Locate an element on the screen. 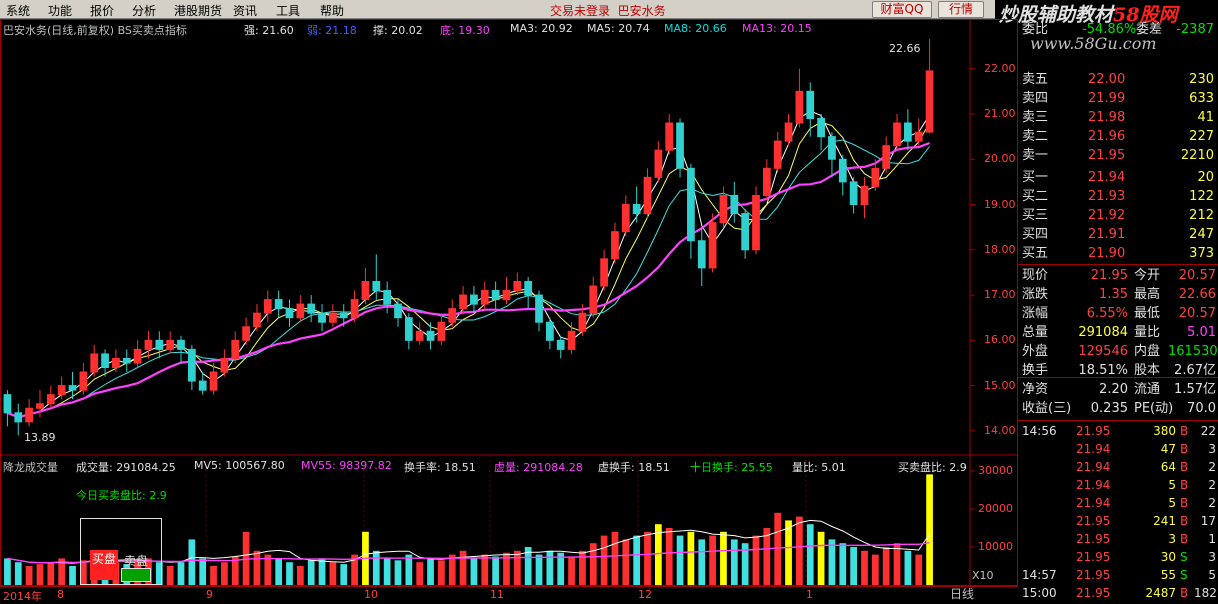  menu-item-help: 帮助 is located at coordinates (332, 10).